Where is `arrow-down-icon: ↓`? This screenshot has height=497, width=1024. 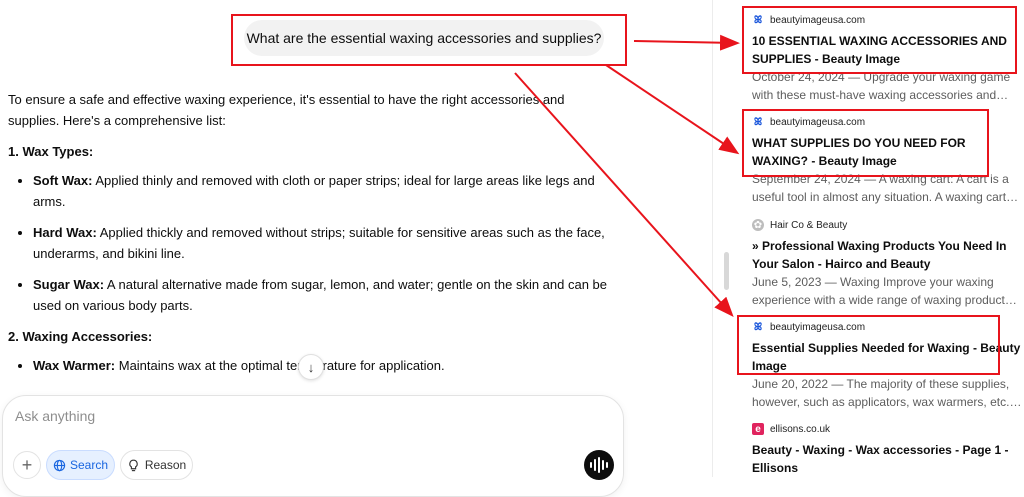
arrow-down-icon: ↓ is located at coordinates (311, 367).